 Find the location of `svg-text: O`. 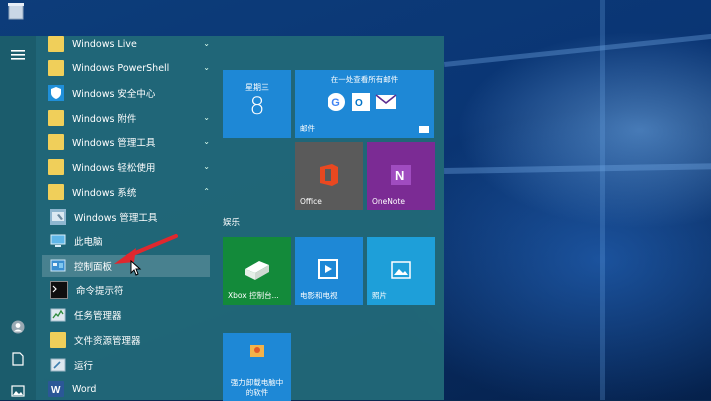

svg-text: O is located at coordinates (359, 103).